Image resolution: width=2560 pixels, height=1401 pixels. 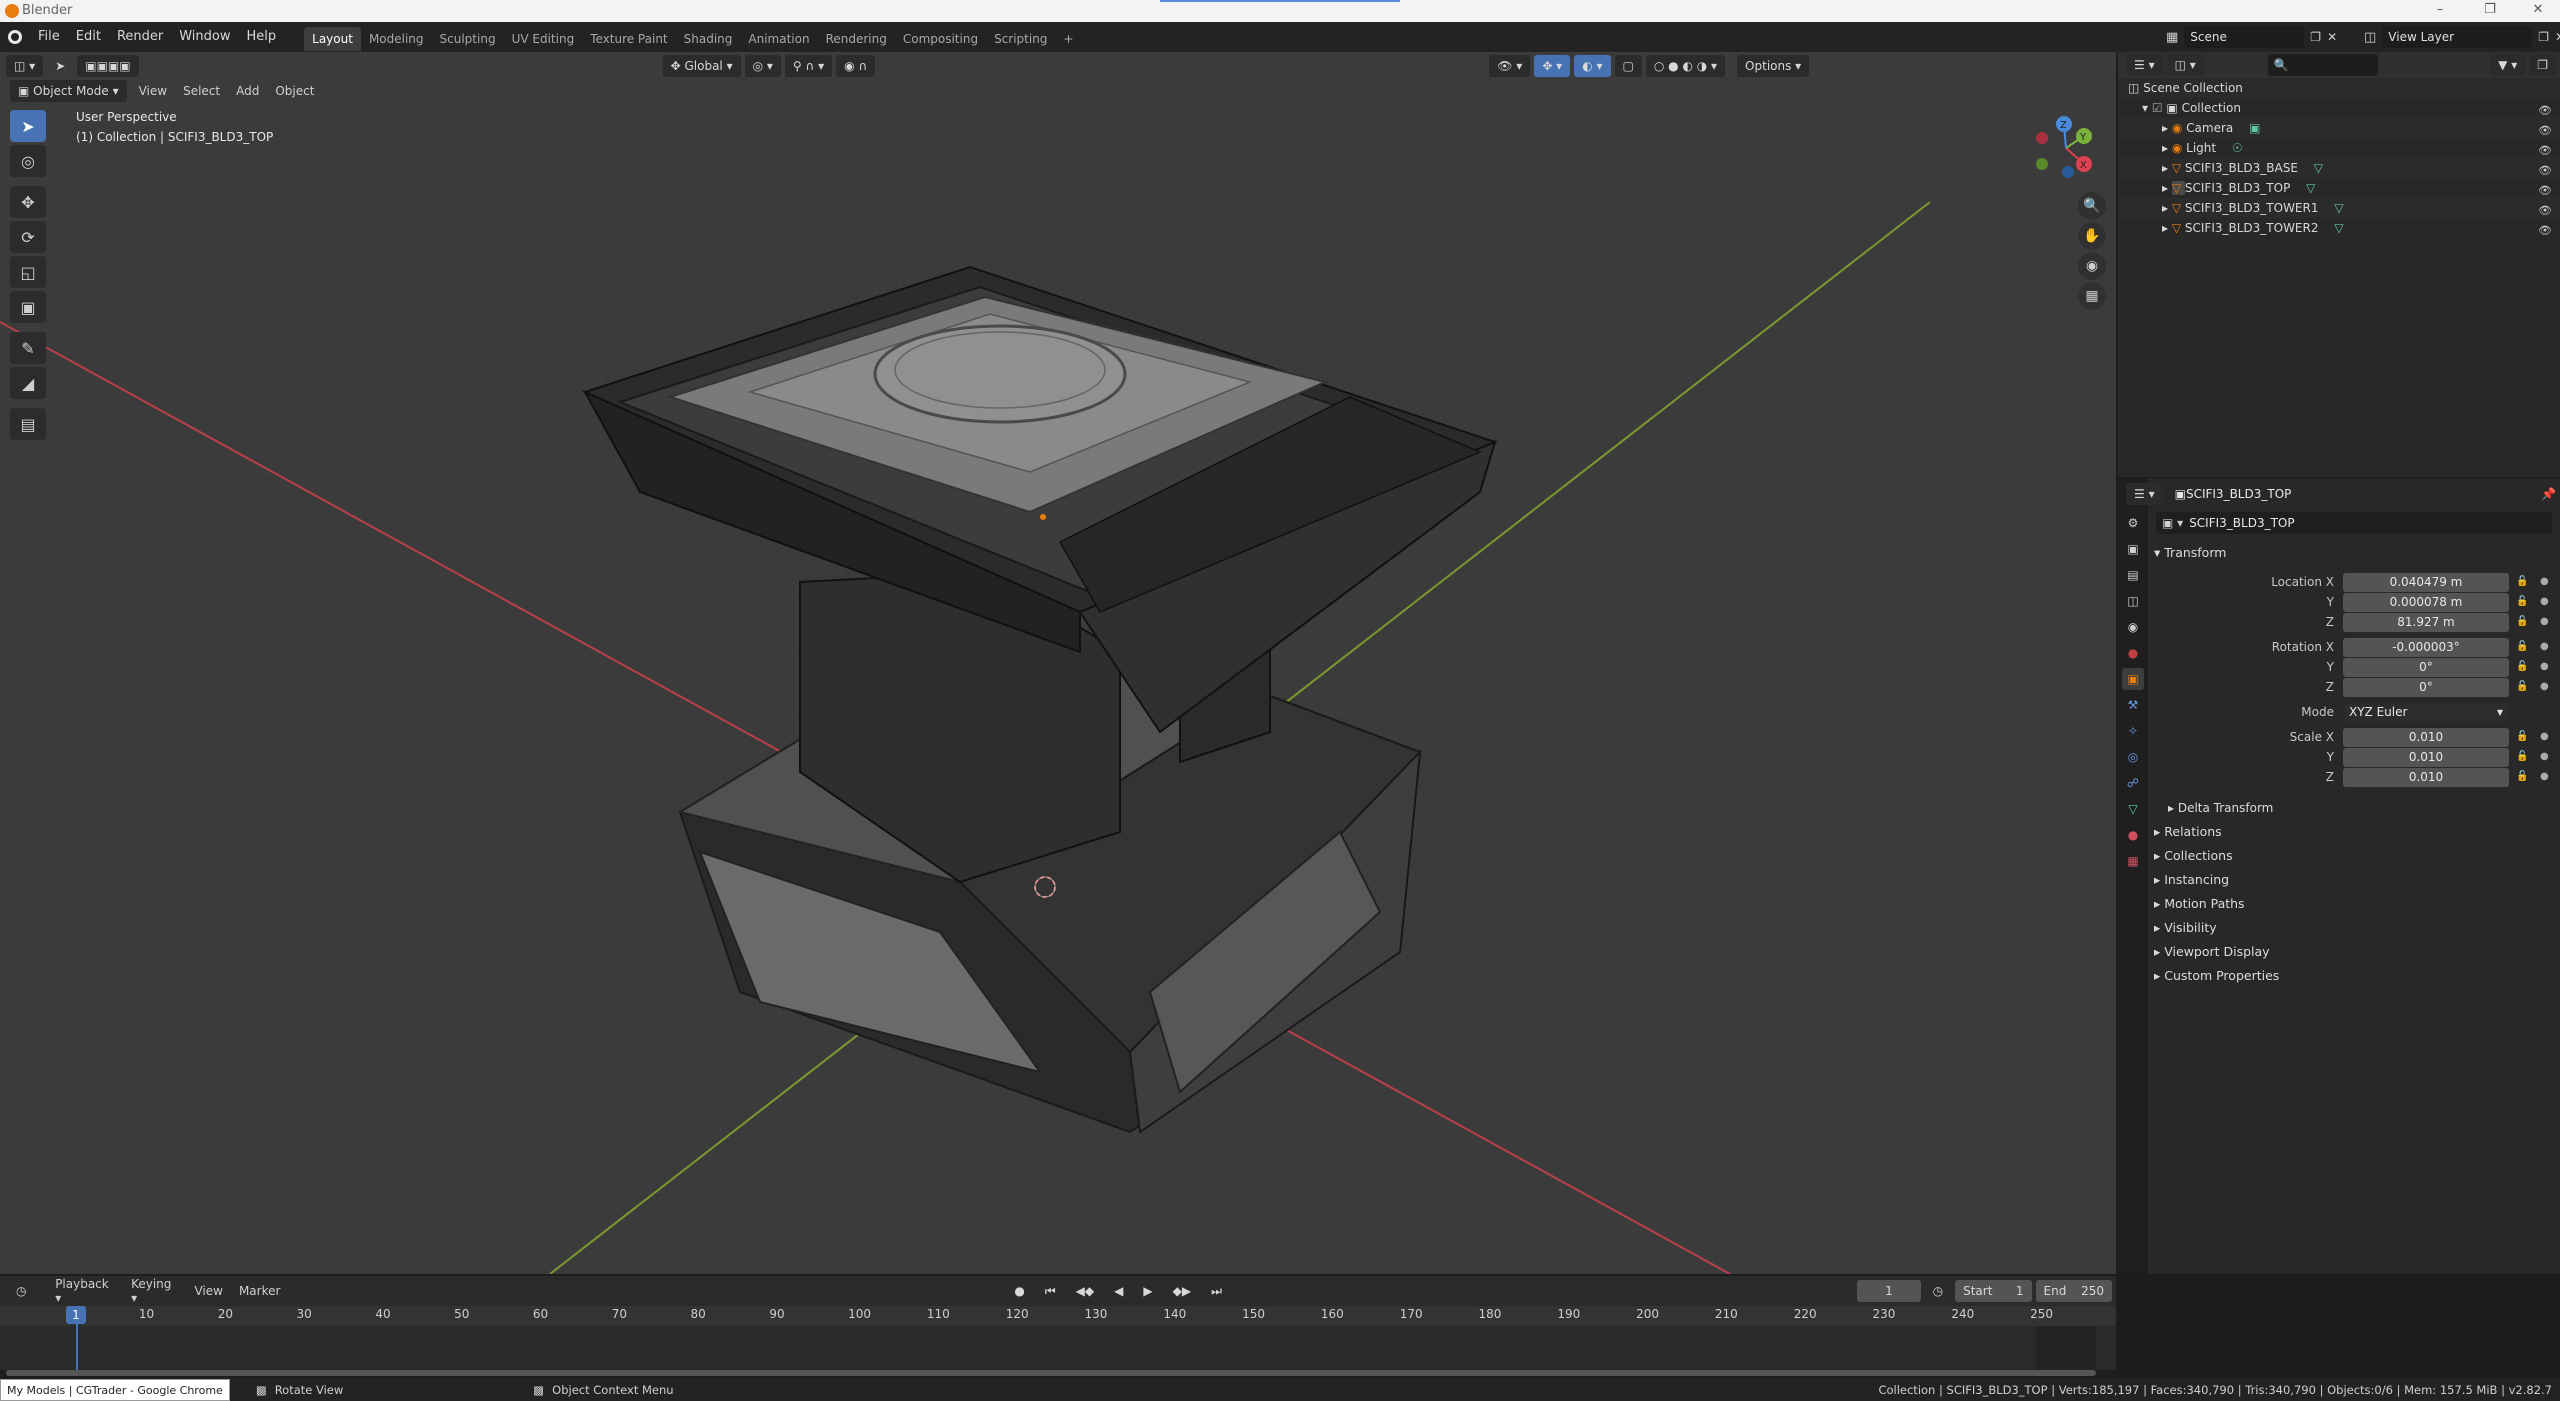 What do you see at coordinates (2133, 575) in the screenshot?
I see `output-tab-icon: ▤` at bounding box center [2133, 575].